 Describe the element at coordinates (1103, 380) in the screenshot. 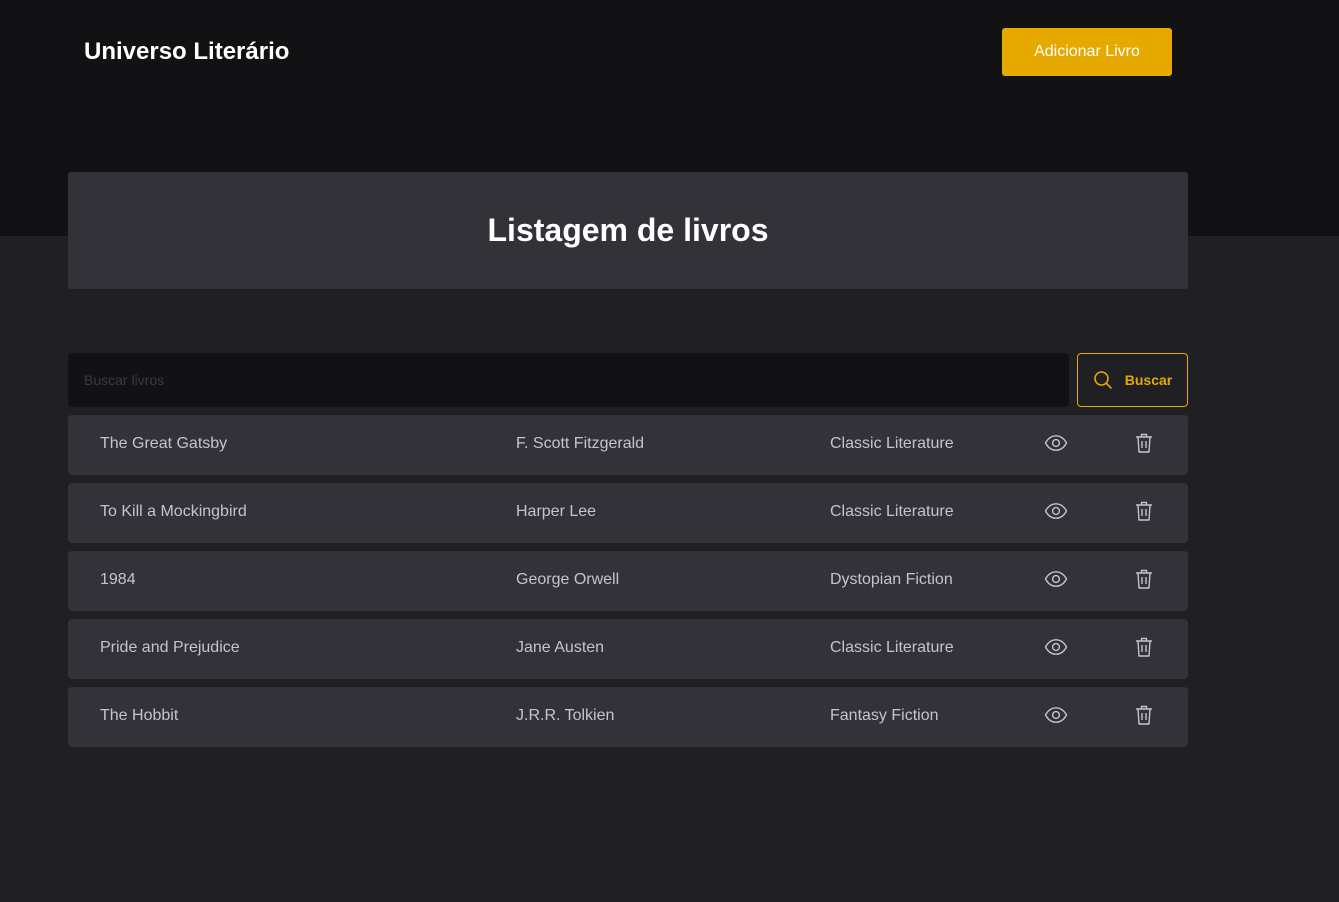

I see `search-icon` at that location.